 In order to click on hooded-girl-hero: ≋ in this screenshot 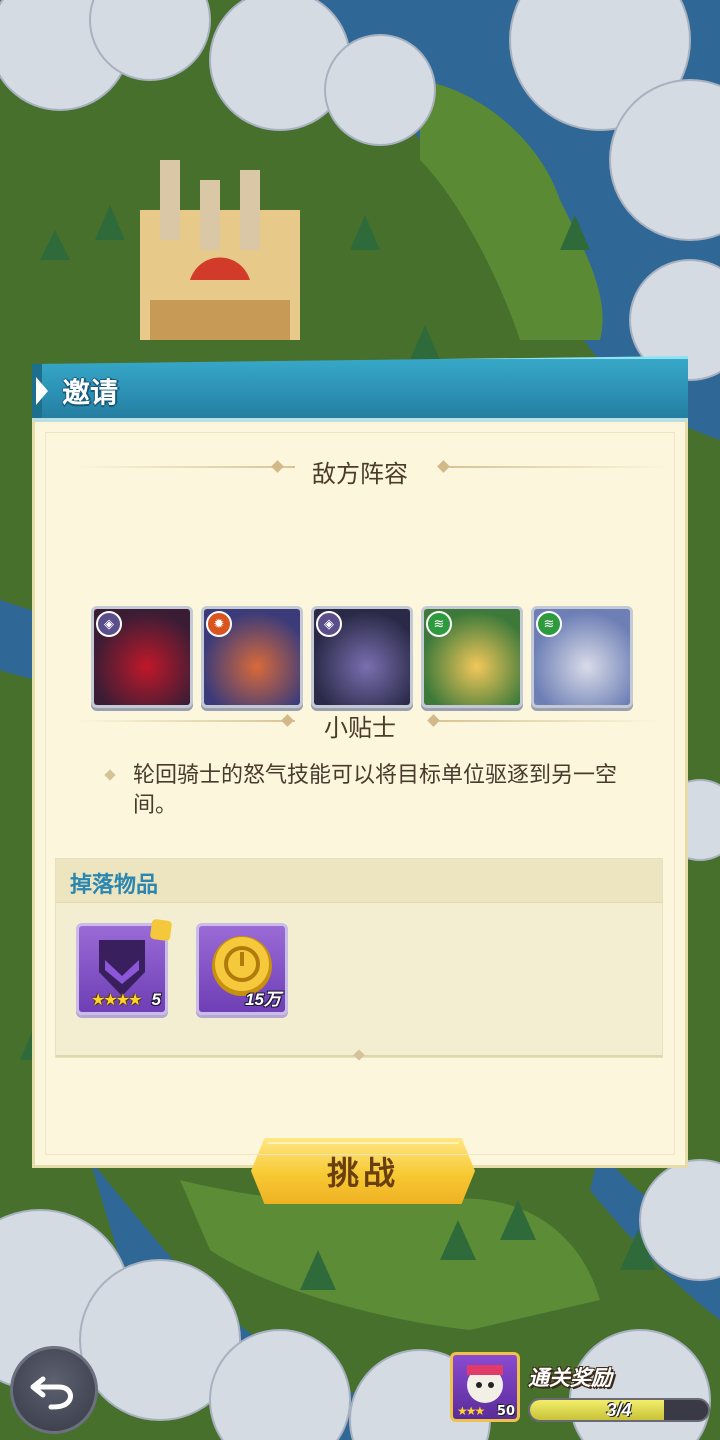, I will do `click(472, 657)`.